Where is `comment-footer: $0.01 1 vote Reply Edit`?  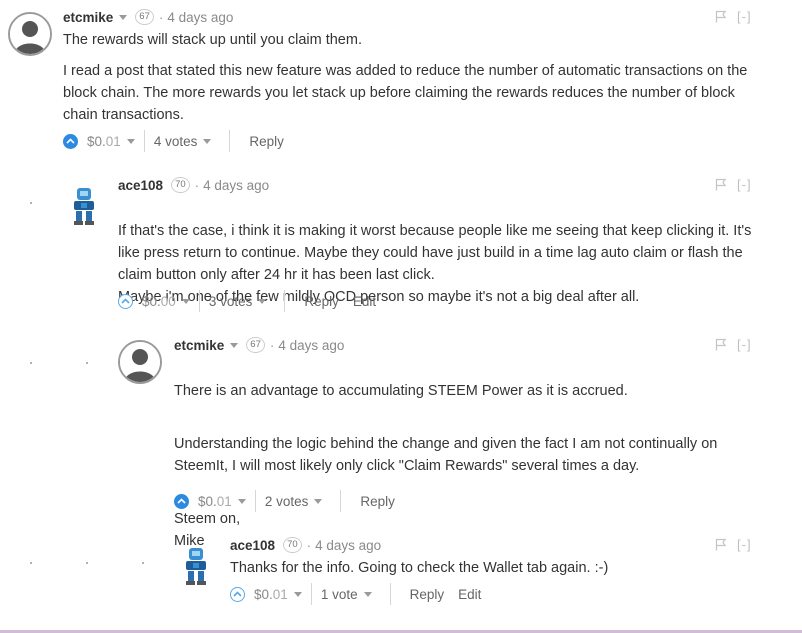
comment-footer: $0.01 1 vote Reply Edit is located at coordinates (355, 594).